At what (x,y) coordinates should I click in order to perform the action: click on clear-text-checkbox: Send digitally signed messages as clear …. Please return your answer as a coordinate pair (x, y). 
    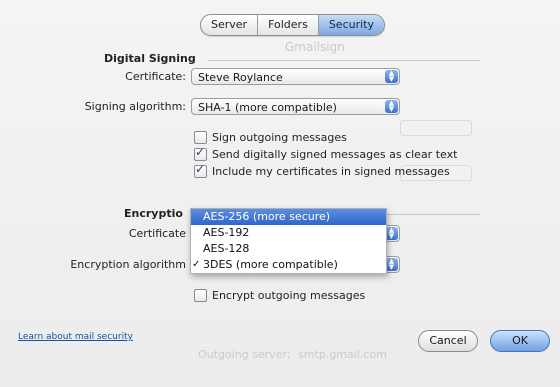
    Looking at the image, I should click on (326, 153).